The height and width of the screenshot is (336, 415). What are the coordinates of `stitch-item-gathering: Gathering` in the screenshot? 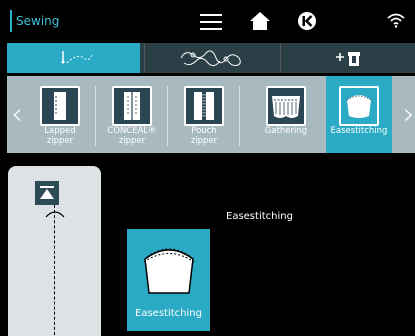 It's located at (286, 114).